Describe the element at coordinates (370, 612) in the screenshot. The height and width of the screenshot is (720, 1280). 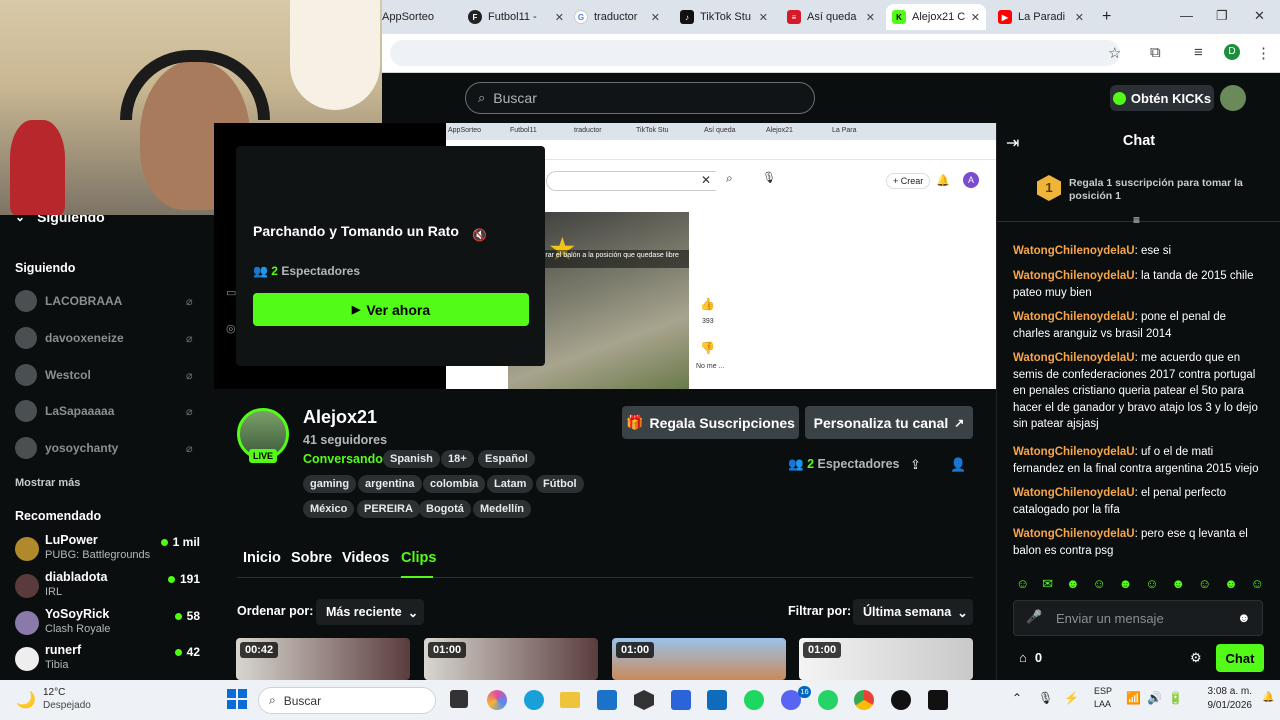
I see `sort-select: Más reciente ⌄` at that location.